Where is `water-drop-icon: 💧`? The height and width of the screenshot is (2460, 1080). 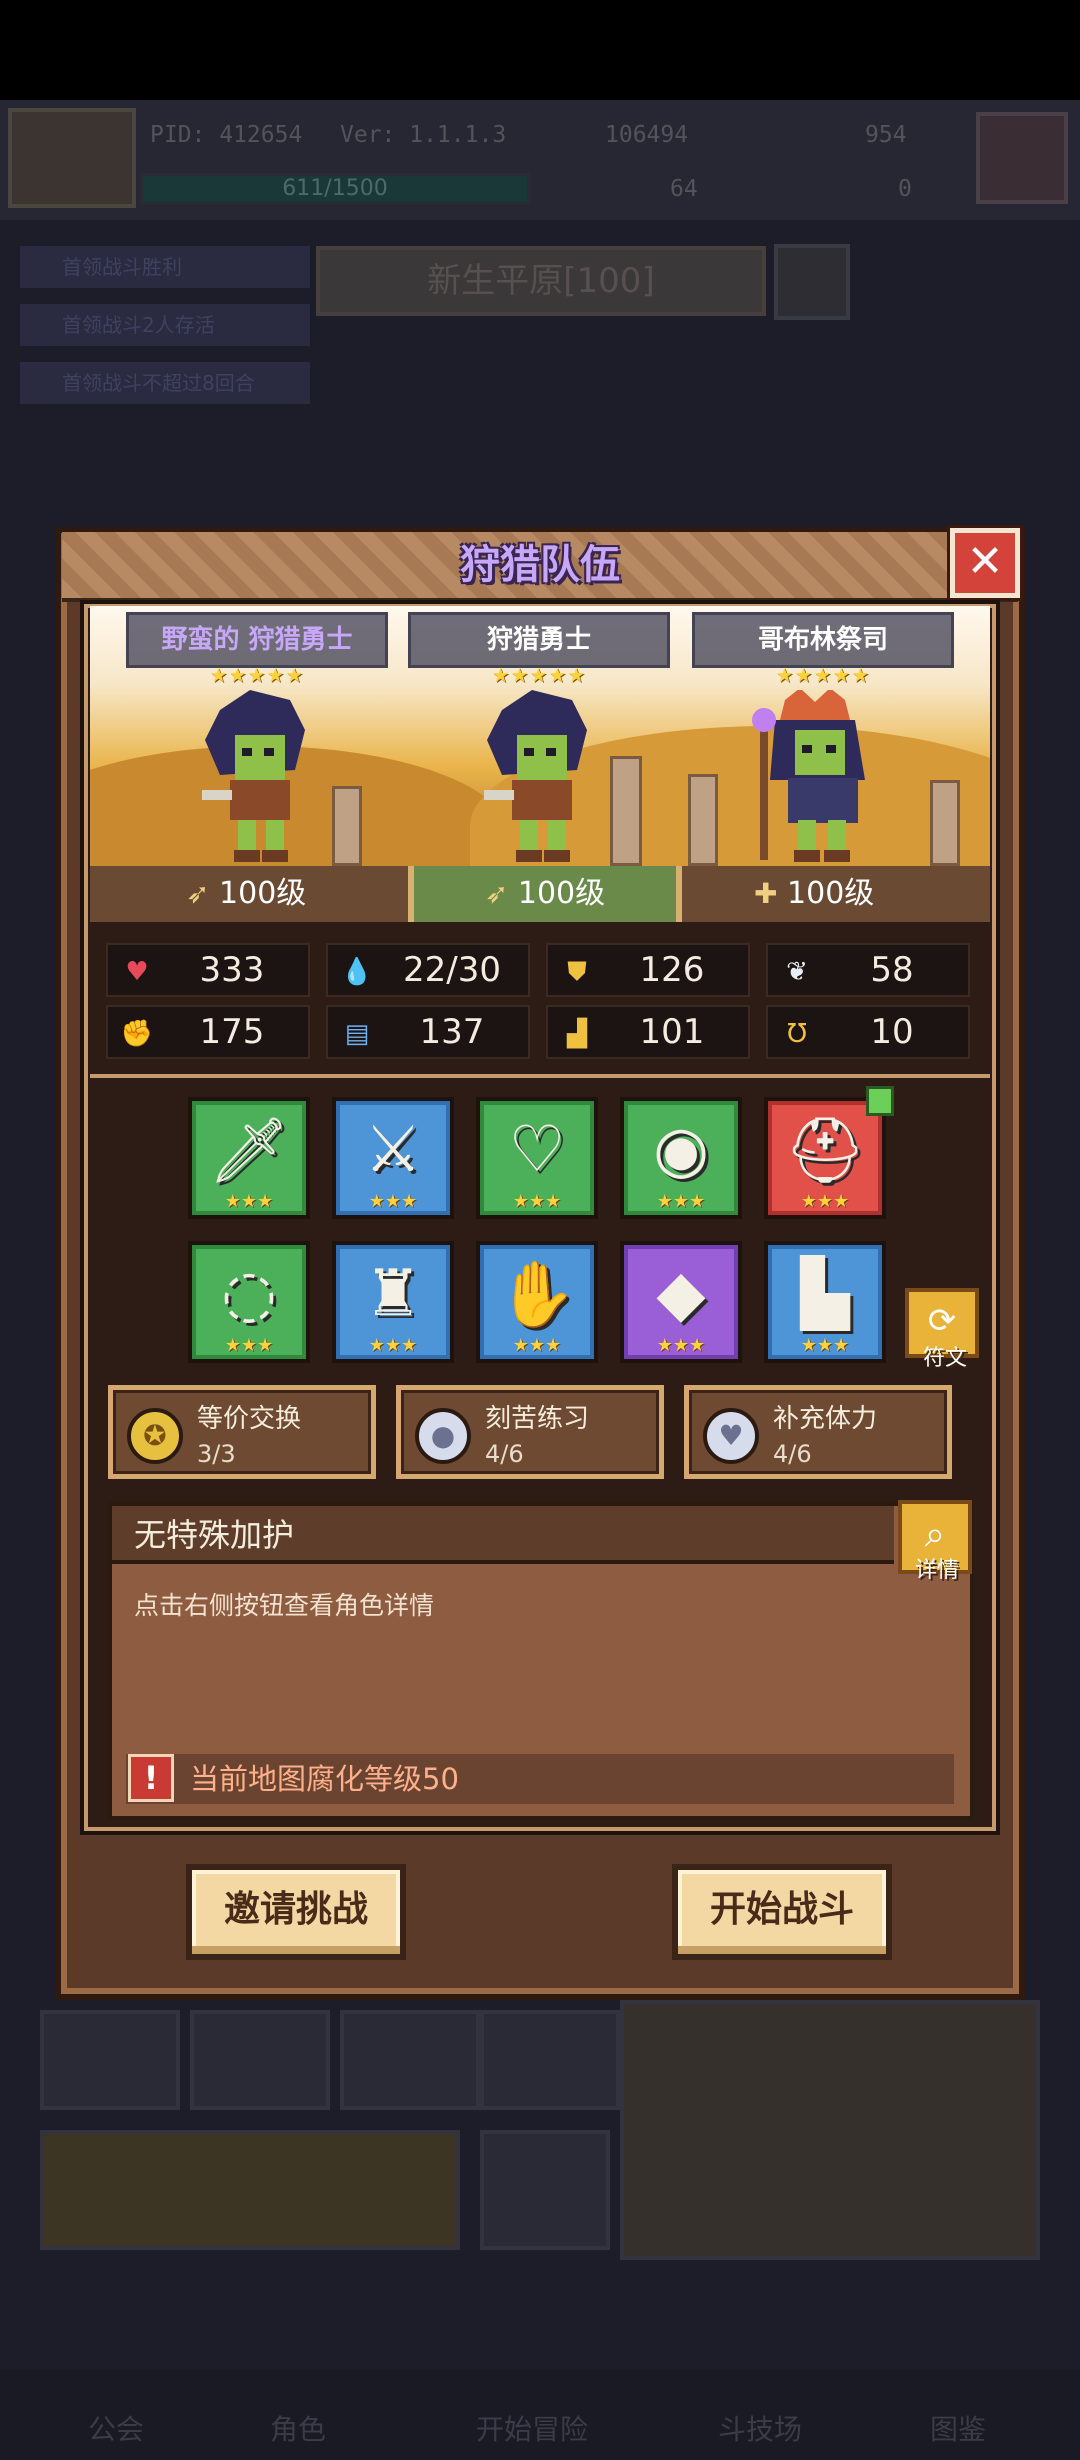
water-drop-icon: 💧 is located at coordinates (357, 972).